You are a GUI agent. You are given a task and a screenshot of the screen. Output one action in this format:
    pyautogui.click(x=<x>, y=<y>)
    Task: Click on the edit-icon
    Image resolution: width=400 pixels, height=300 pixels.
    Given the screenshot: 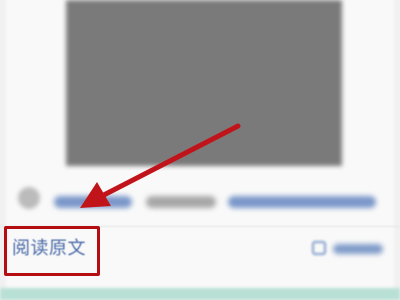 What is the action you would take?
    pyautogui.click(x=319, y=248)
    